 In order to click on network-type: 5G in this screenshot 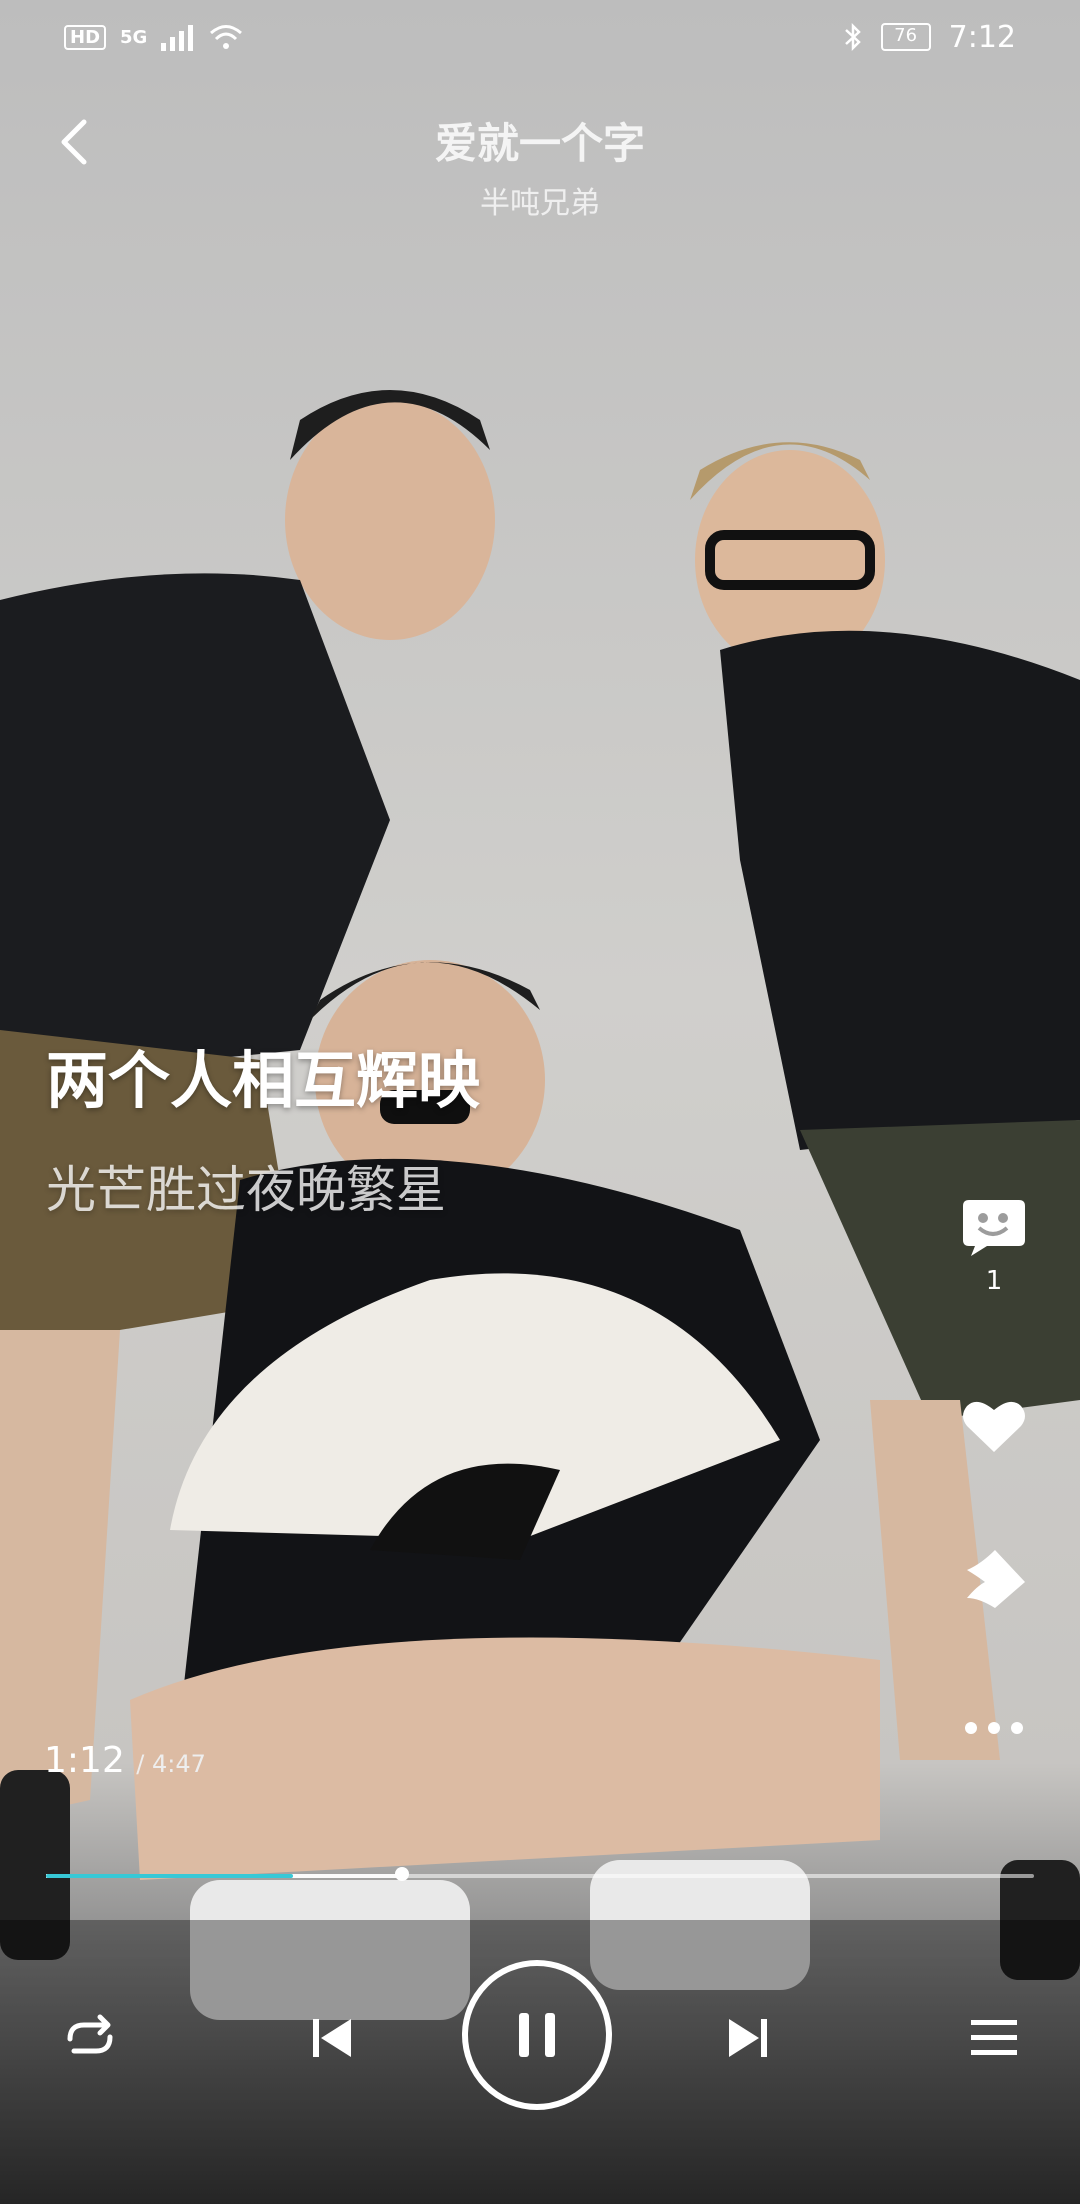, I will do `click(134, 37)`.